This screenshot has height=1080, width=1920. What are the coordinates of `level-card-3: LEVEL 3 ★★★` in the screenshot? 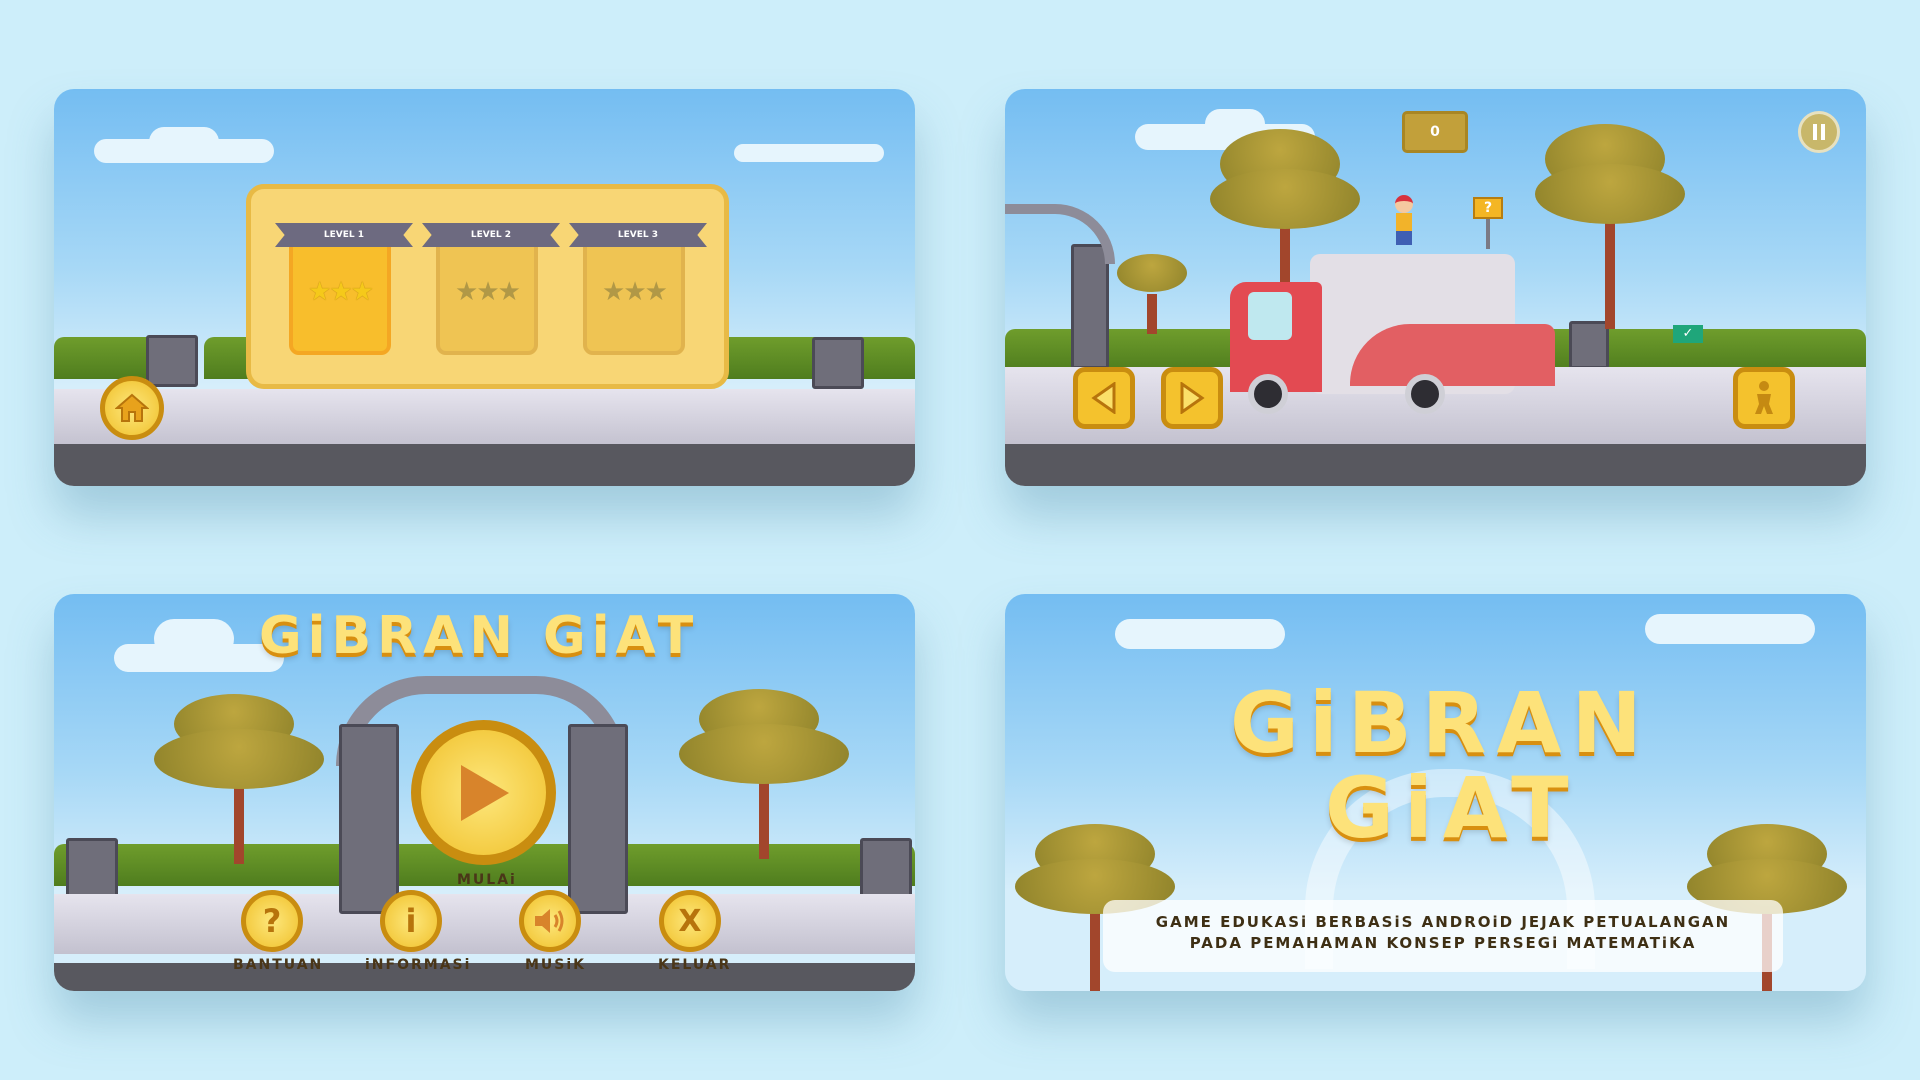 It's located at (638, 289).